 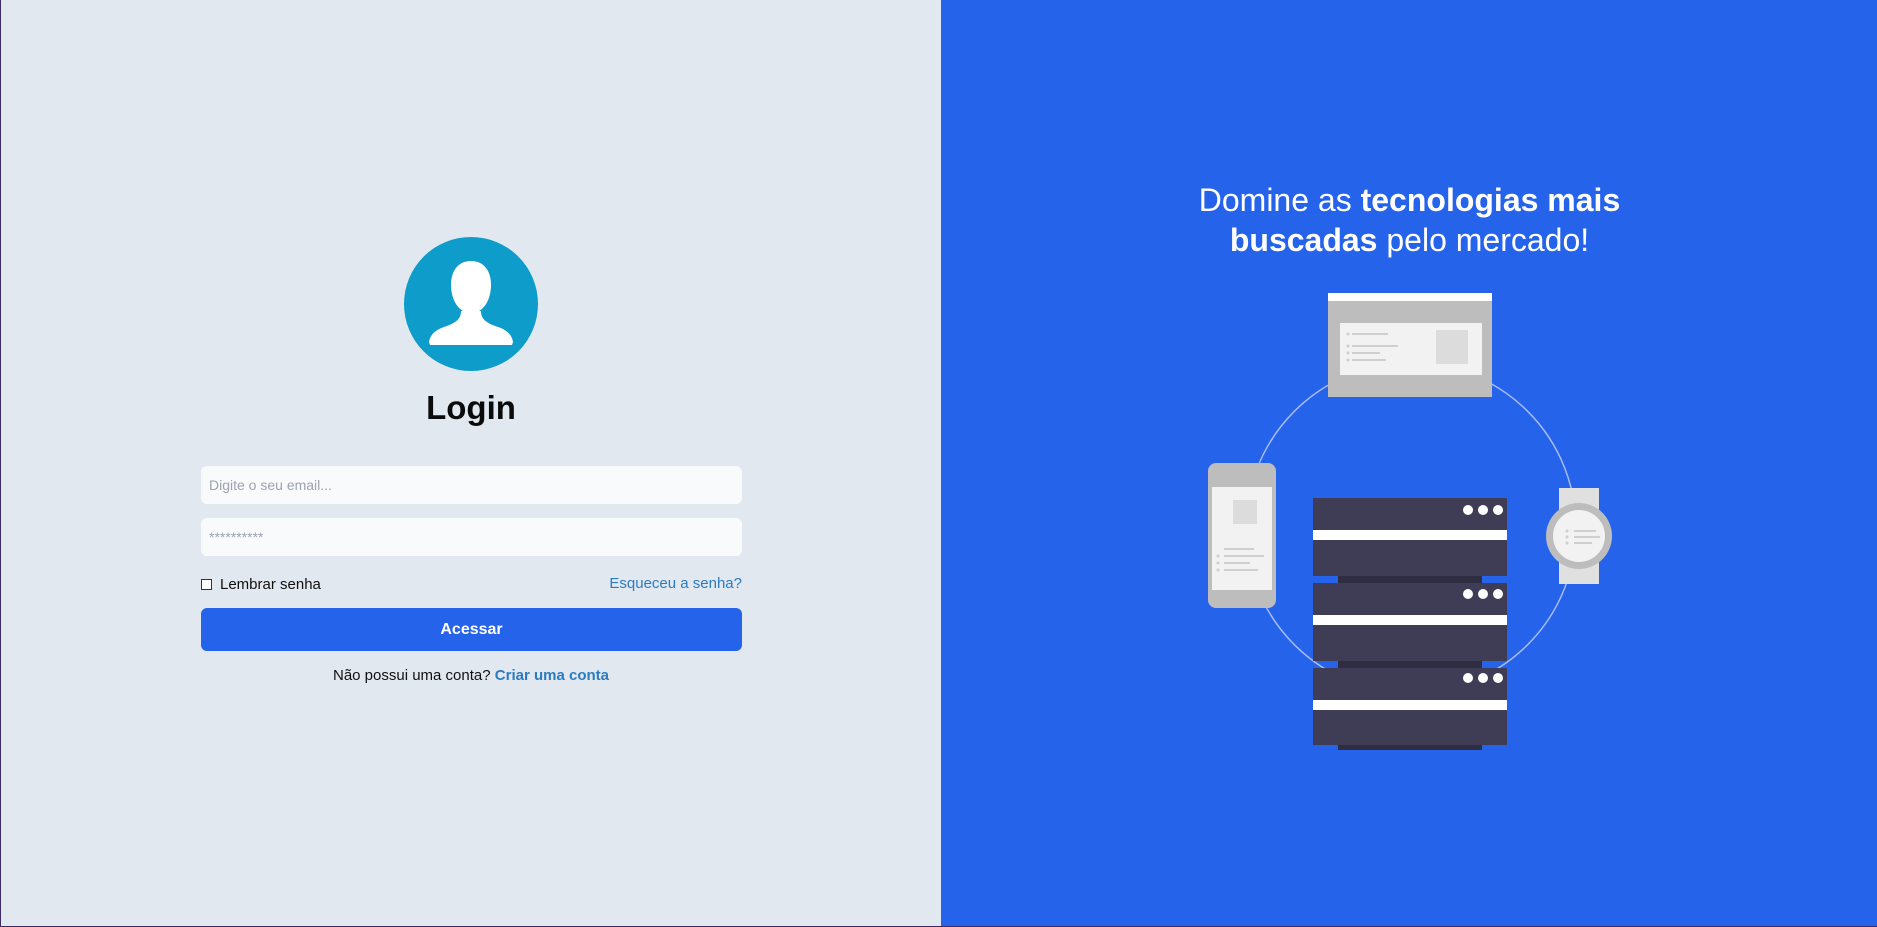 I want to click on headline-bold1: tecnologias mais, so click(x=1490, y=200).